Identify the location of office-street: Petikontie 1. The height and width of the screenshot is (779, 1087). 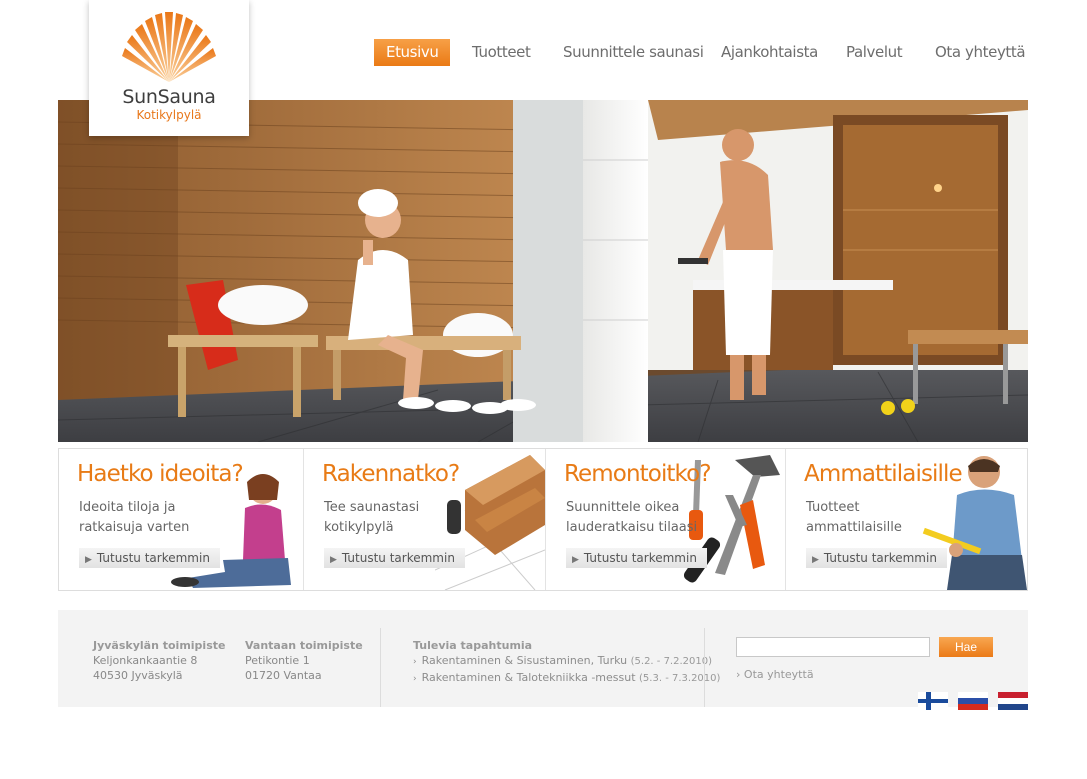
(277, 660).